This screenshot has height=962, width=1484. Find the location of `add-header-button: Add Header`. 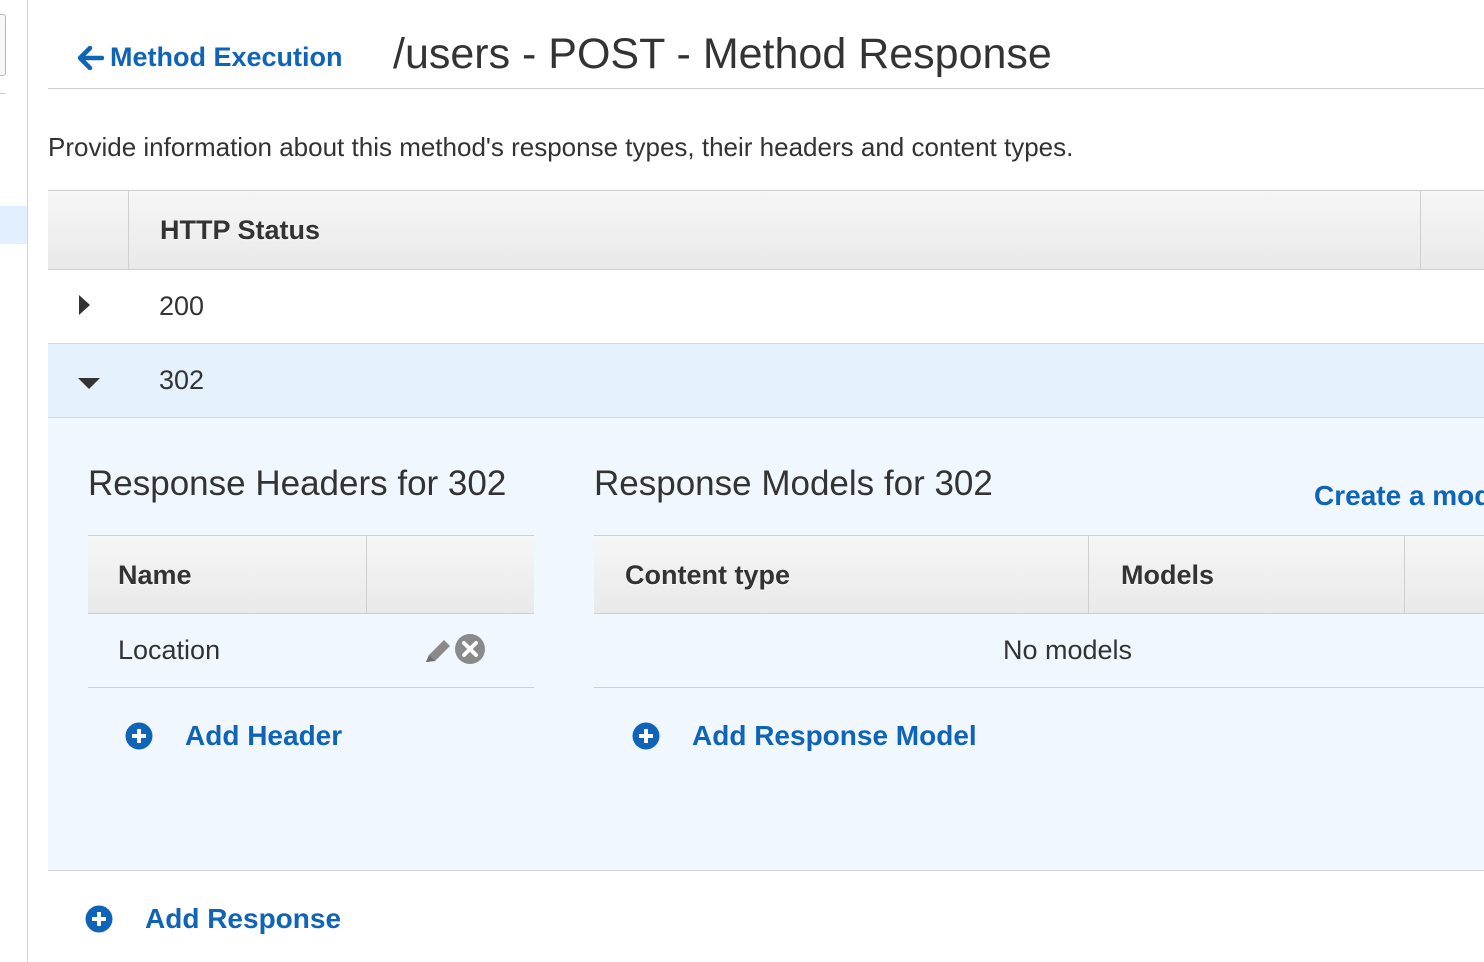

add-header-button: Add Header is located at coordinates (233, 736).